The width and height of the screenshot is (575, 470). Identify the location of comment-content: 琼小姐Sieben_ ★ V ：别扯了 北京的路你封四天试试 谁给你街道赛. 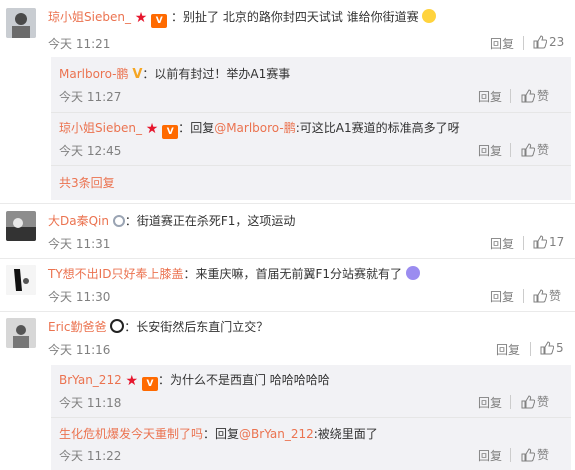
(242, 18).